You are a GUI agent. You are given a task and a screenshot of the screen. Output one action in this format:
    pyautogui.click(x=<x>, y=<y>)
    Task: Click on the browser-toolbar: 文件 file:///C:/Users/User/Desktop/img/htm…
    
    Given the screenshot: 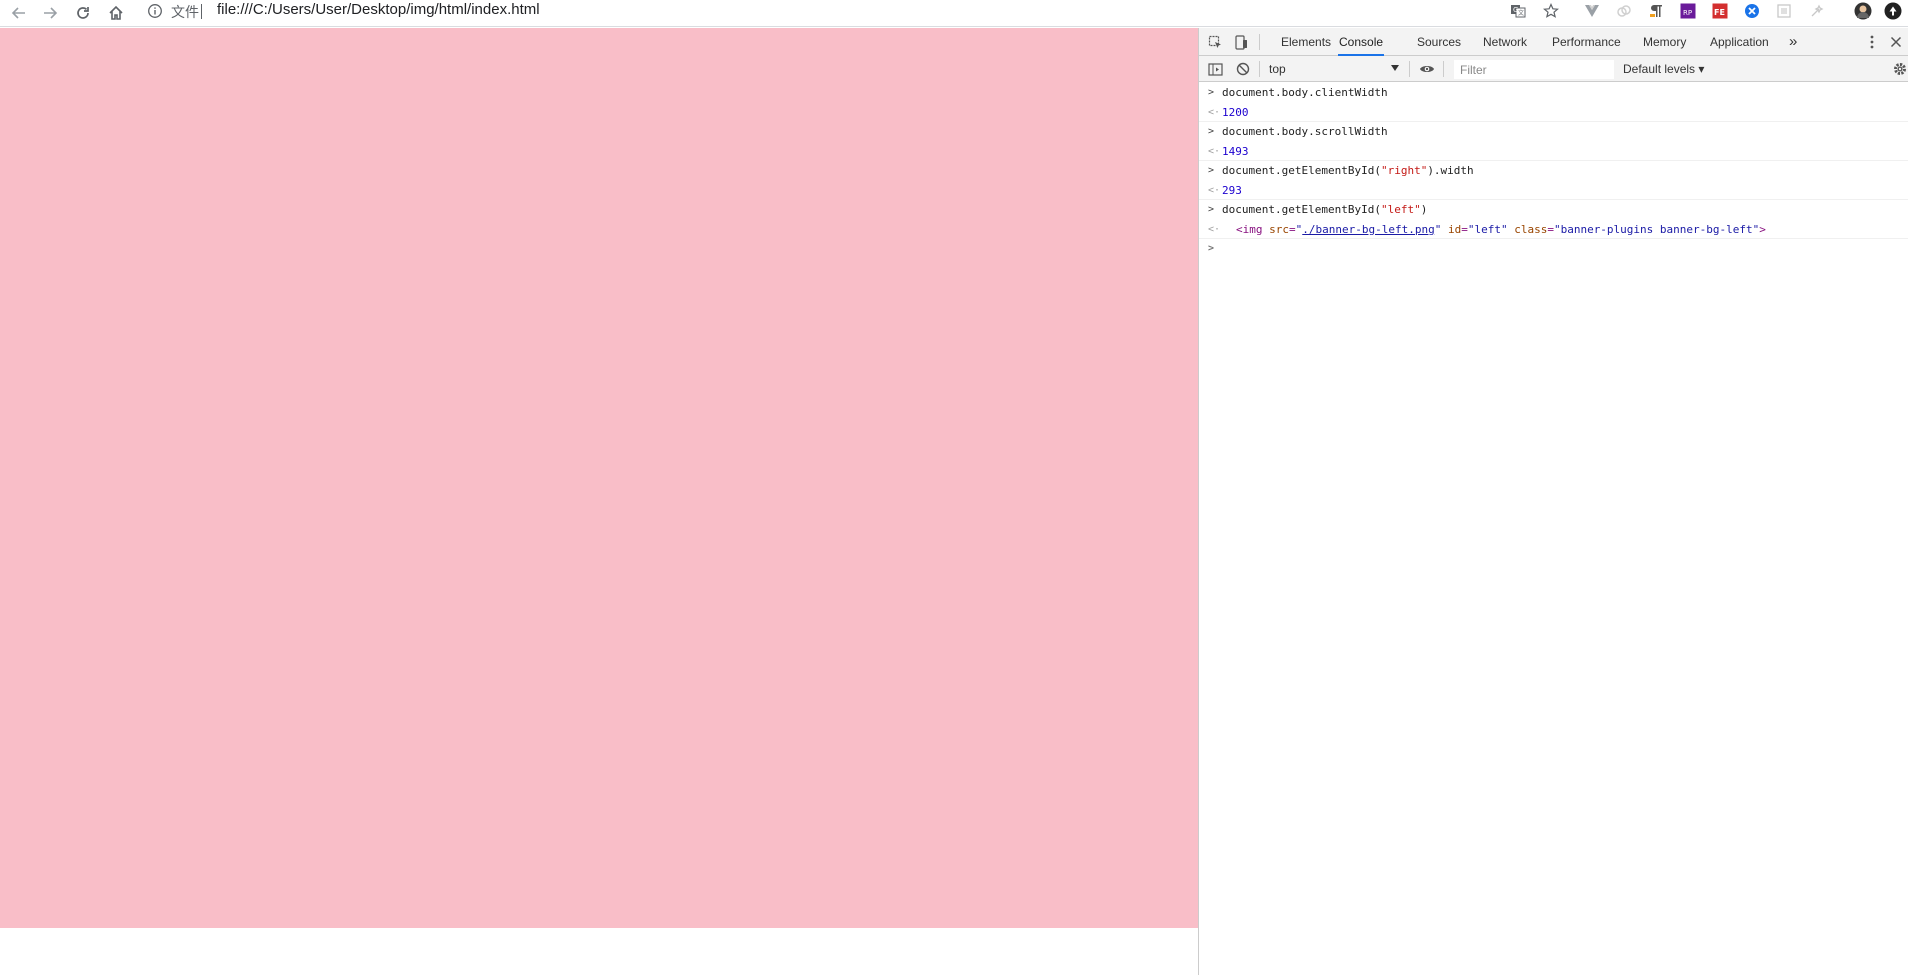 What is the action you would take?
    pyautogui.click(x=954, y=13)
    